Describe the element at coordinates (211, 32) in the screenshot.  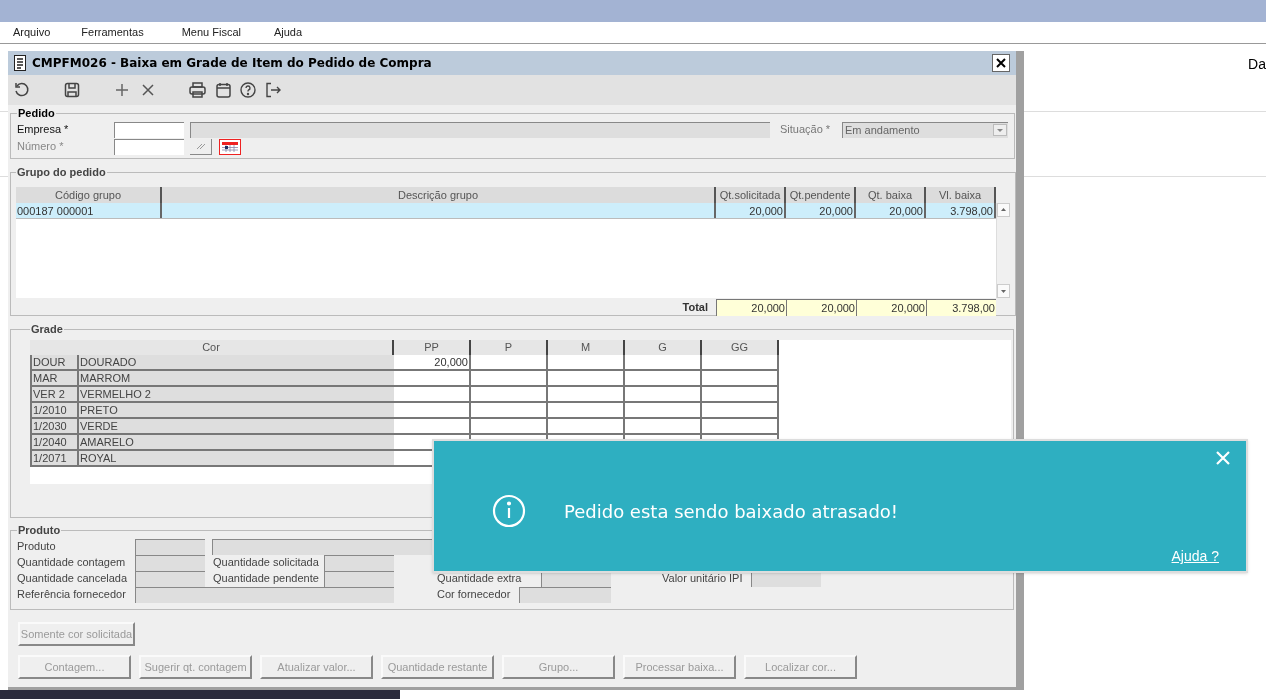
I see `menu-item: Menu Fiscal` at that location.